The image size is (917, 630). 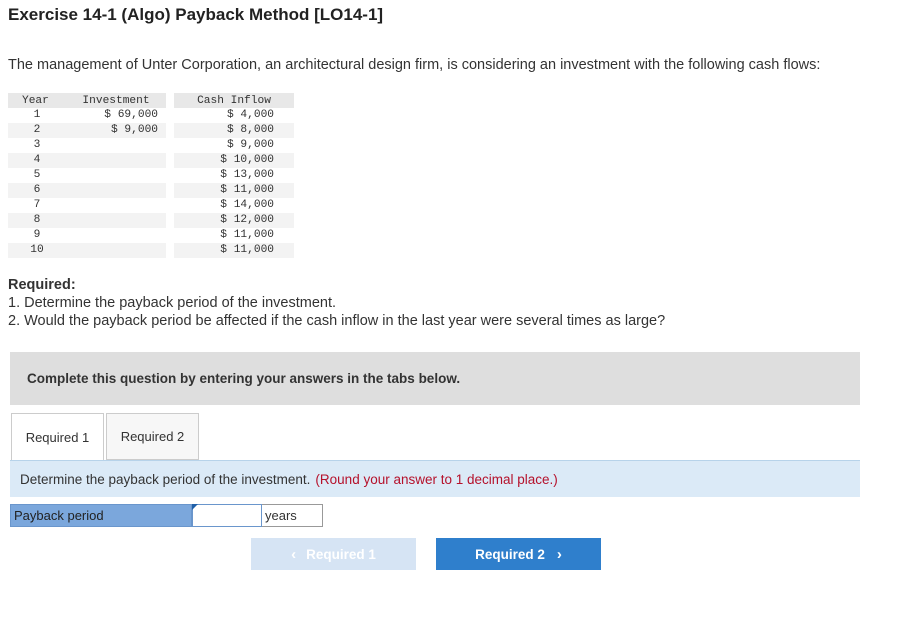 I want to click on cell-cash-inflow: $ 8,000, so click(x=234, y=130).